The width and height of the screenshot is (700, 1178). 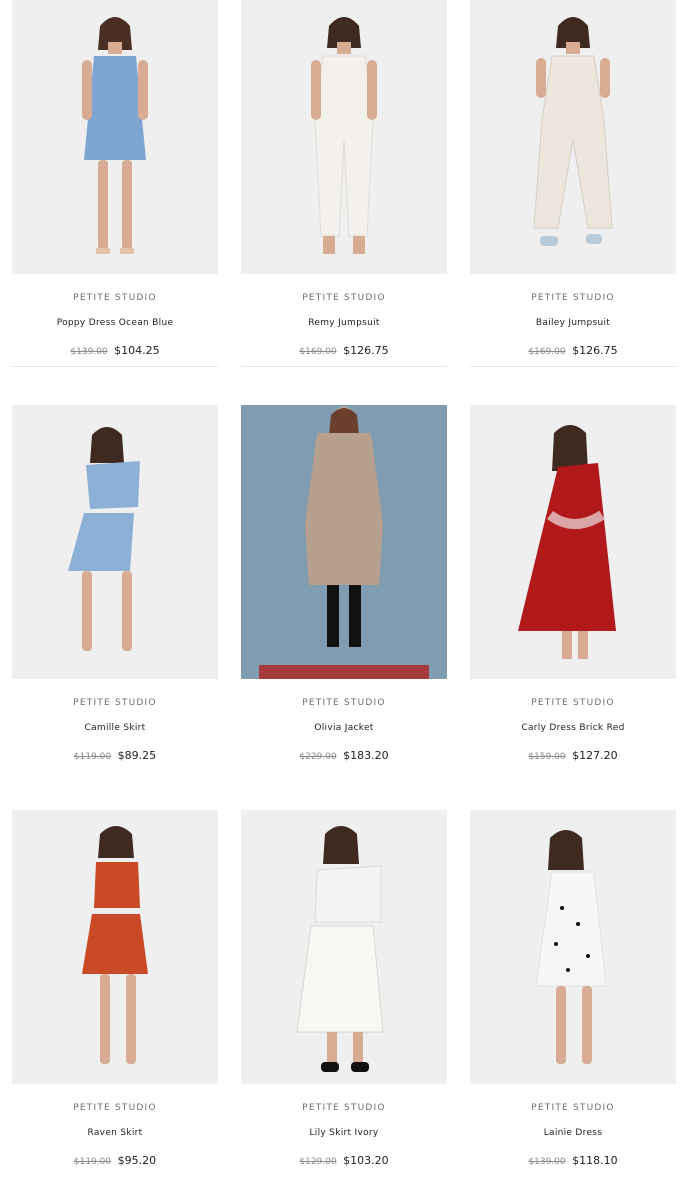 I want to click on sale-price: $103.20, so click(x=366, y=1160).